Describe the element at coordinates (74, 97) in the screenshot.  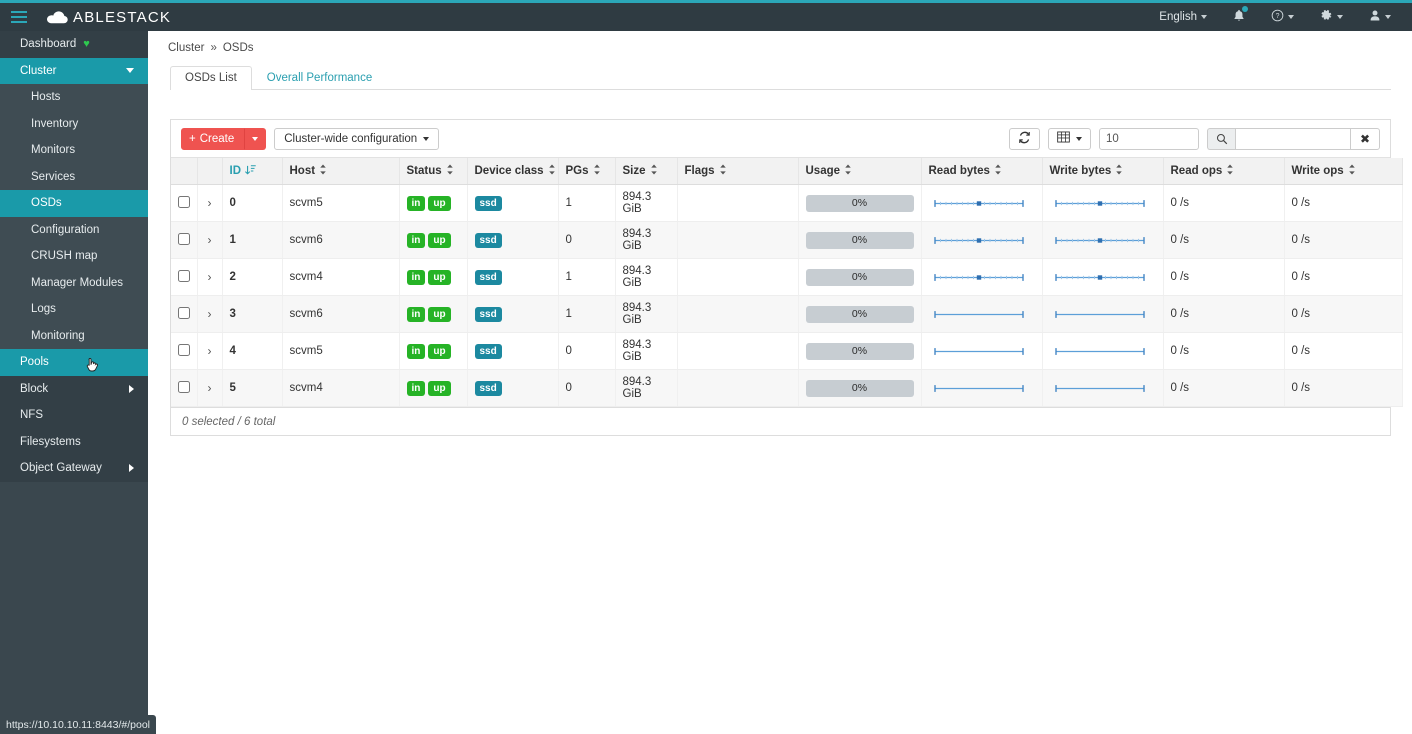
I see `sidebar-item-hosts: Hosts` at that location.